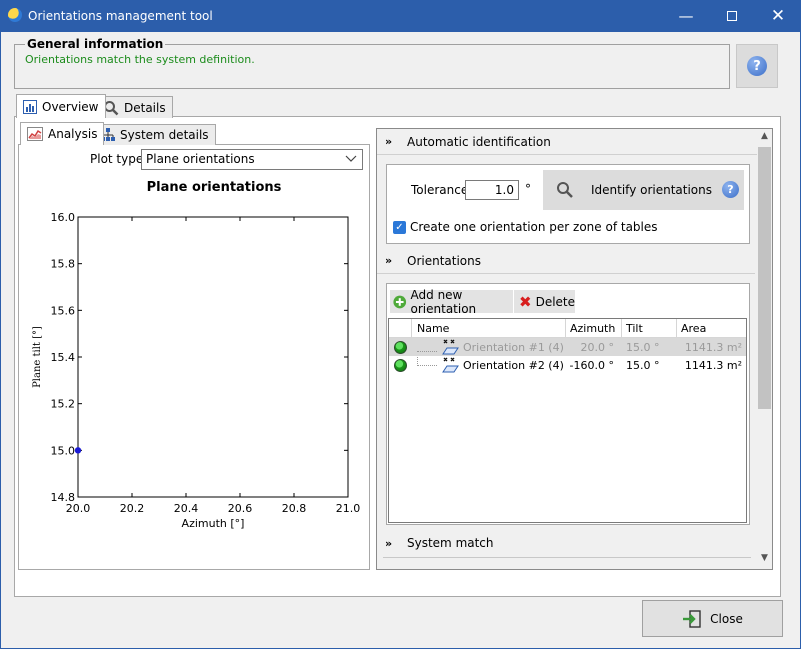 The image size is (801, 649). Describe the element at coordinates (35, 134) in the screenshot. I see `line-chart-icon` at that location.